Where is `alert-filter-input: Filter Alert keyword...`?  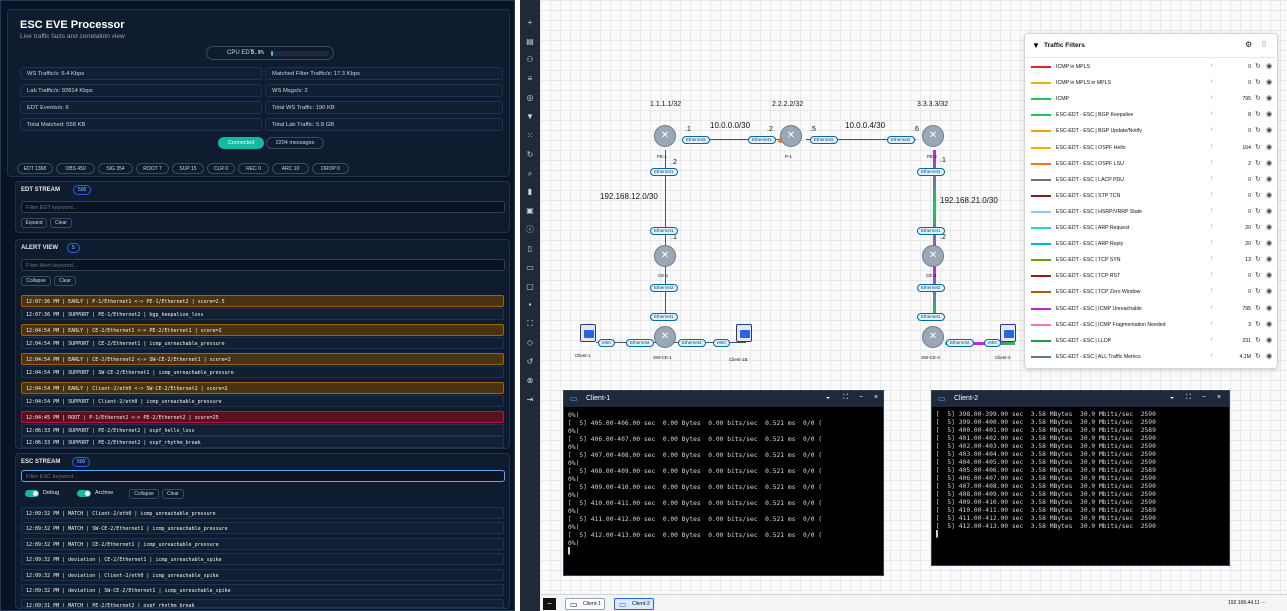 alert-filter-input: Filter Alert keyword... is located at coordinates (263, 265).